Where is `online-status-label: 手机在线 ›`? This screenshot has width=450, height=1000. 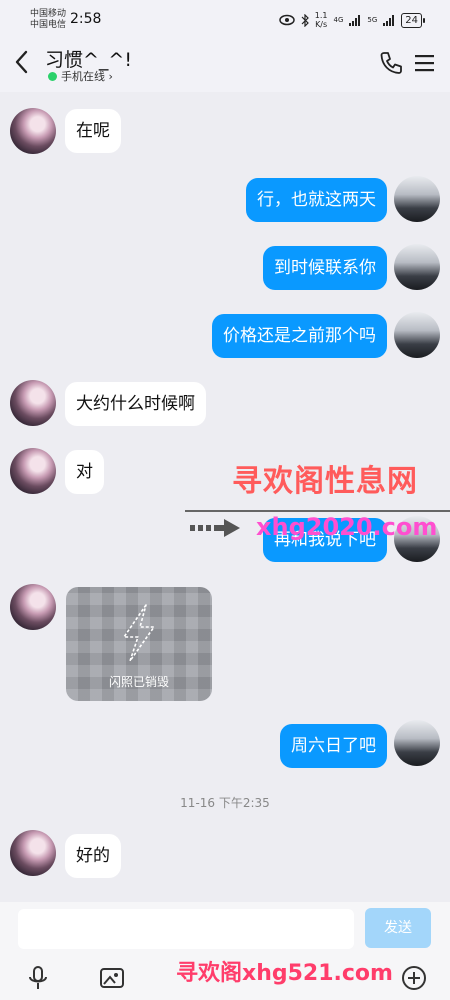
online-status-label: 手机在线 › is located at coordinates (87, 76).